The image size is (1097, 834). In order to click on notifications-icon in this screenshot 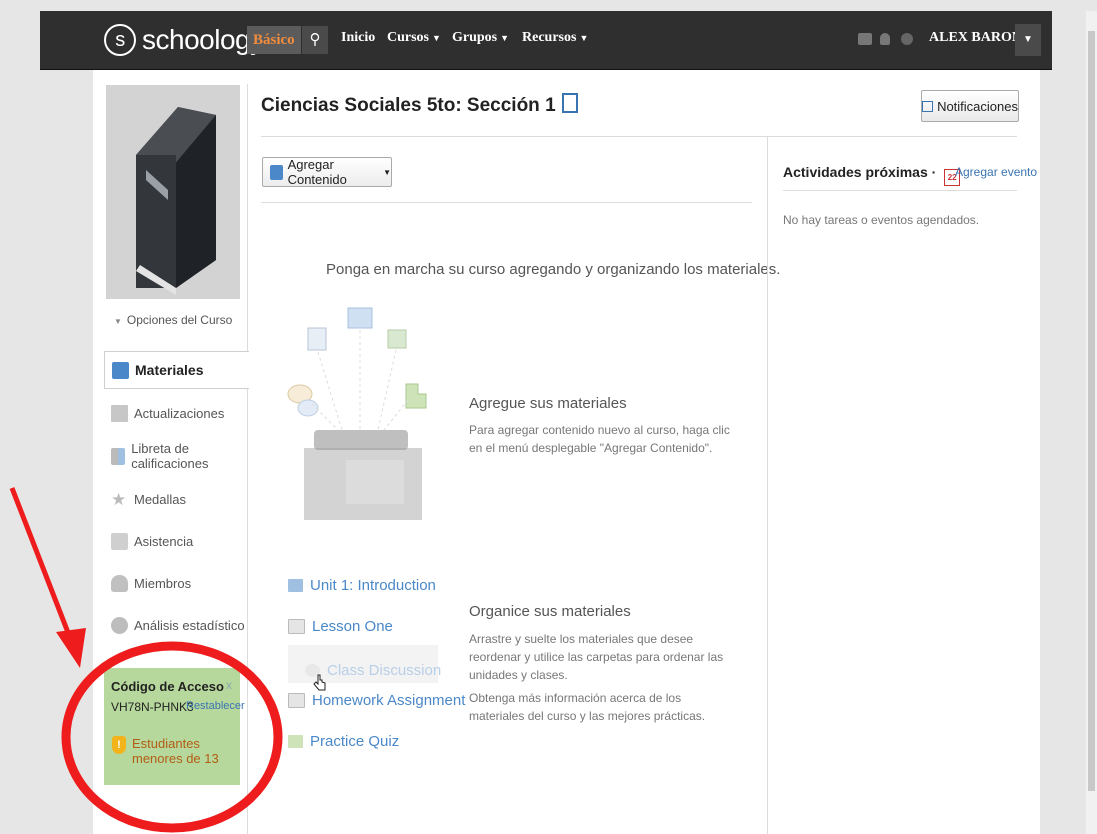, I will do `click(907, 39)`.